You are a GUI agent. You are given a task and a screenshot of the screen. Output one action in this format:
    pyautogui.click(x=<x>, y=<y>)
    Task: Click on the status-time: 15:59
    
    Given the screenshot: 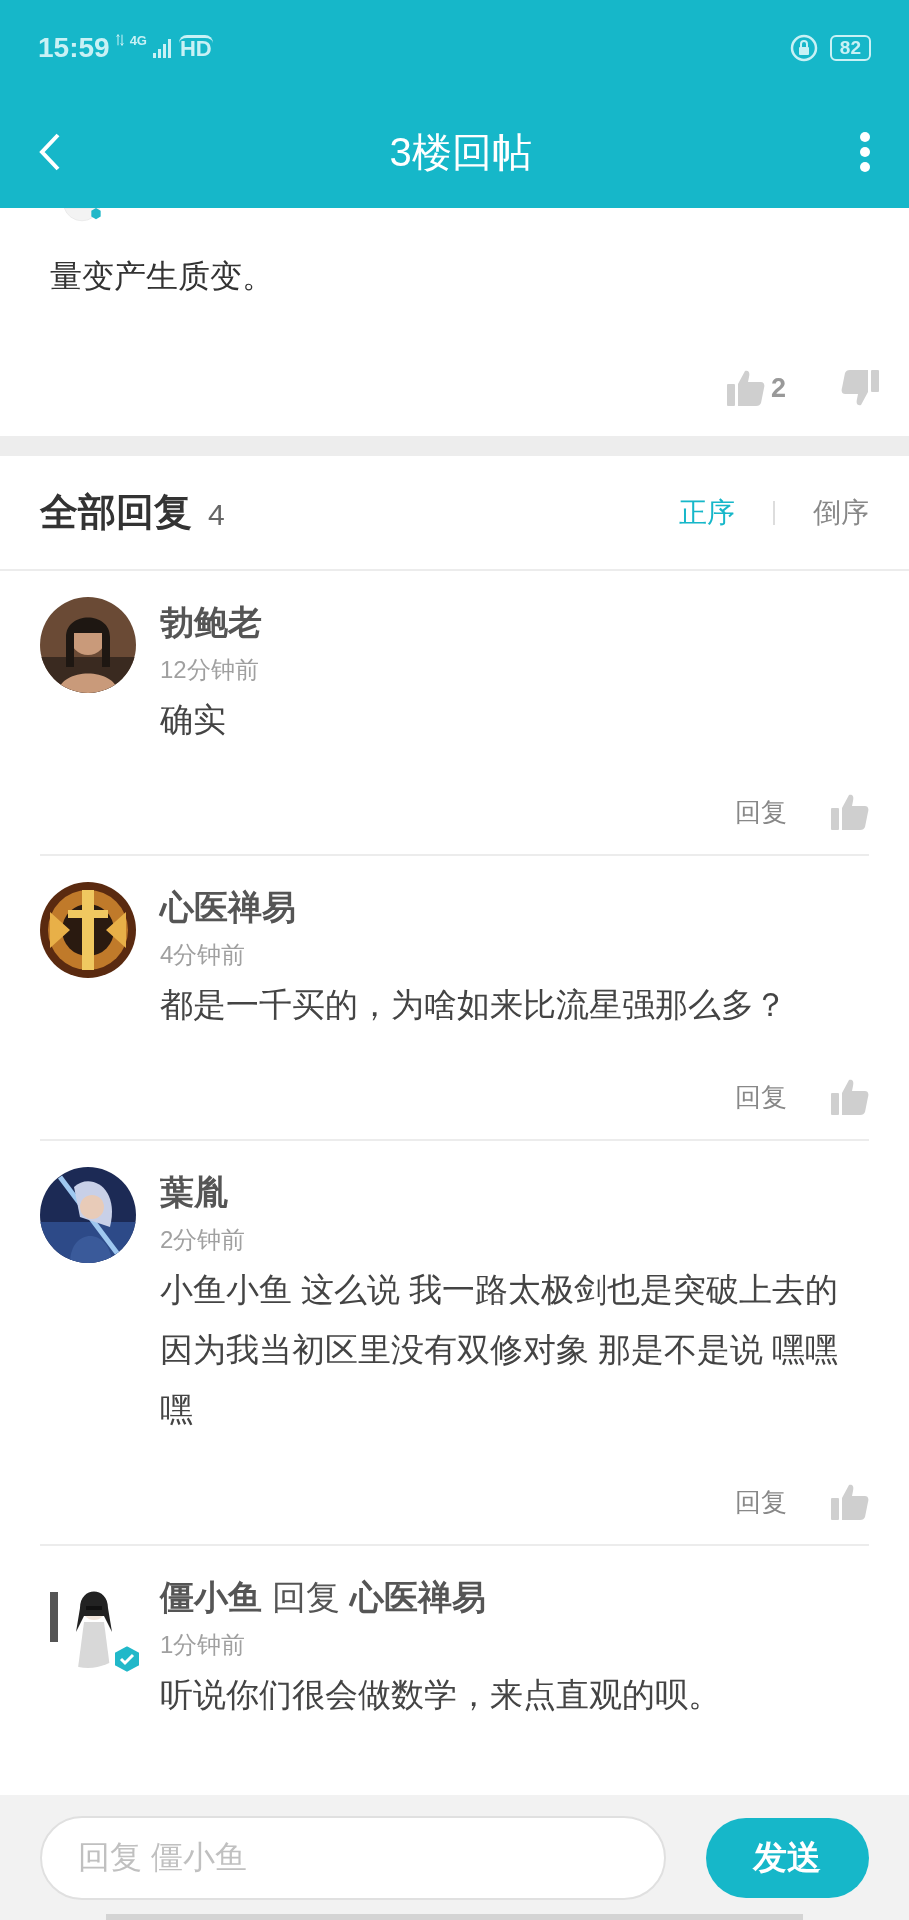 What is the action you would take?
    pyautogui.click(x=74, y=47)
    